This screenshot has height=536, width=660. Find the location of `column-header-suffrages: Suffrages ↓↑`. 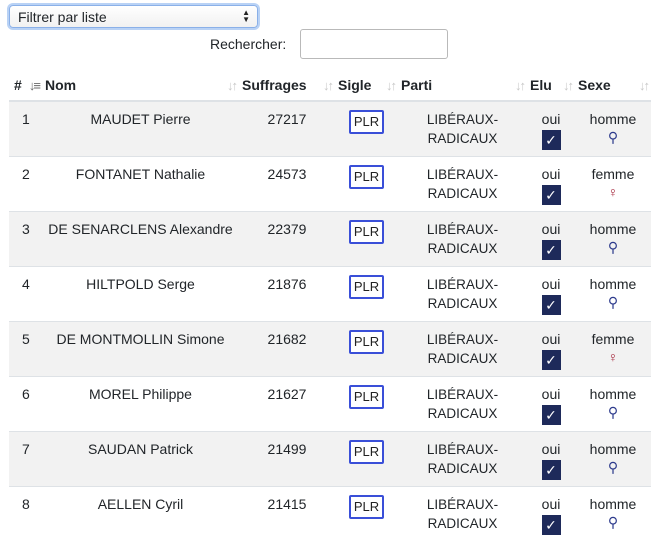

column-header-suffrages: Suffrages ↓↑ is located at coordinates (287, 86).